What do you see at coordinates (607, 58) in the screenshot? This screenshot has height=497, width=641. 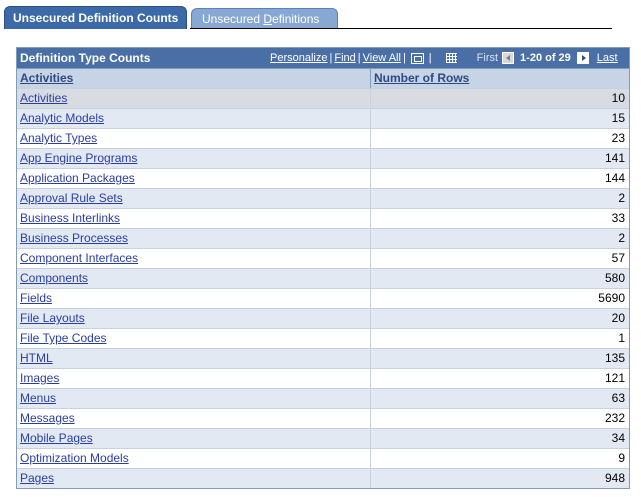 I see `last-link: Last` at bounding box center [607, 58].